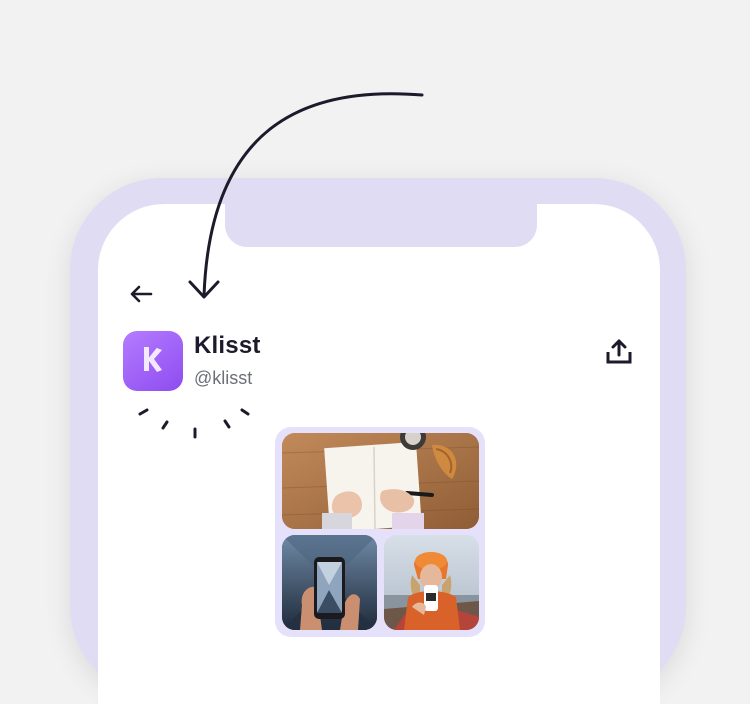 The image size is (750, 704). Describe the element at coordinates (227, 345) in the screenshot. I see `profile-name: Klisst` at that location.